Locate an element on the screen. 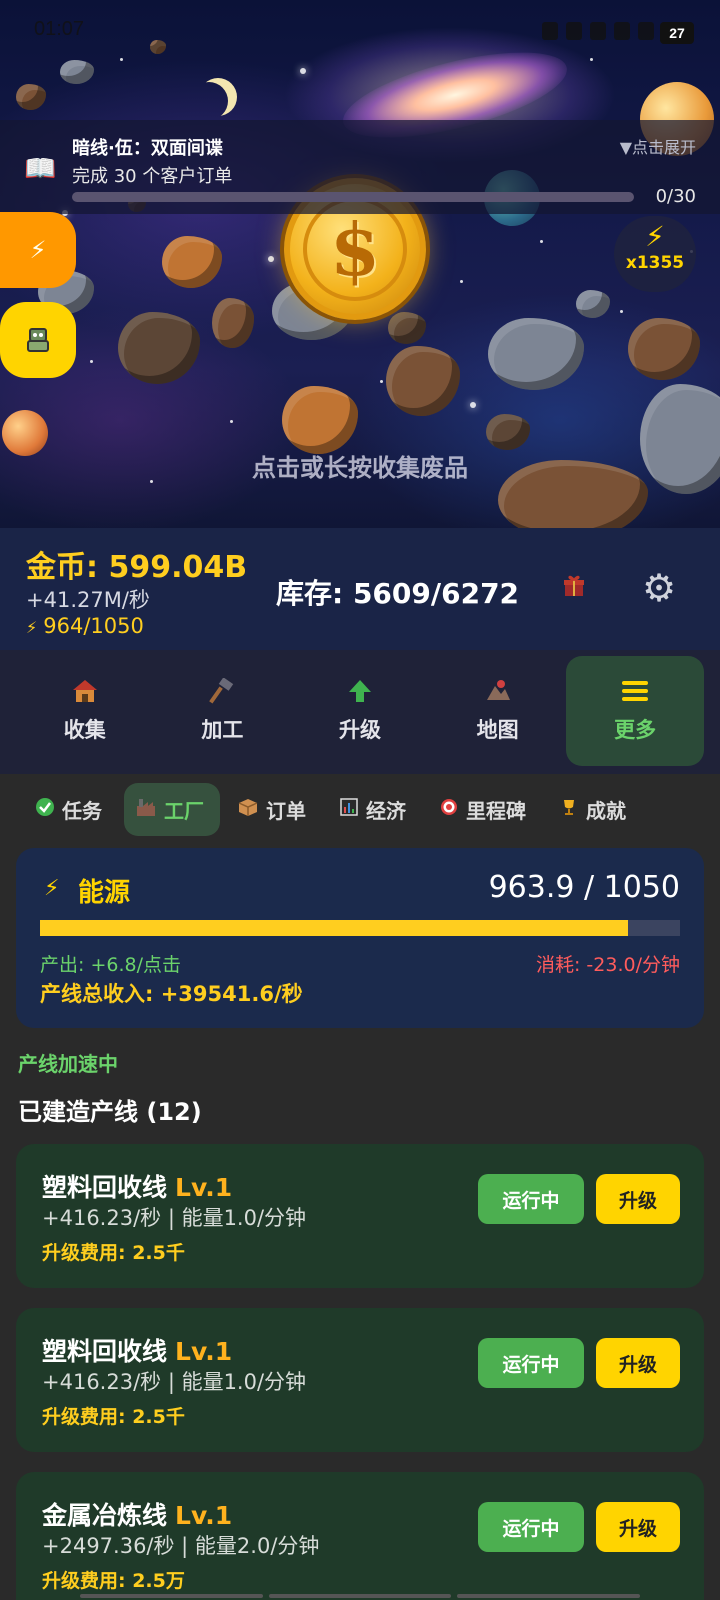  line-upgrade-cost: 升级费用: 2.5千 is located at coordinates (113, 1417).